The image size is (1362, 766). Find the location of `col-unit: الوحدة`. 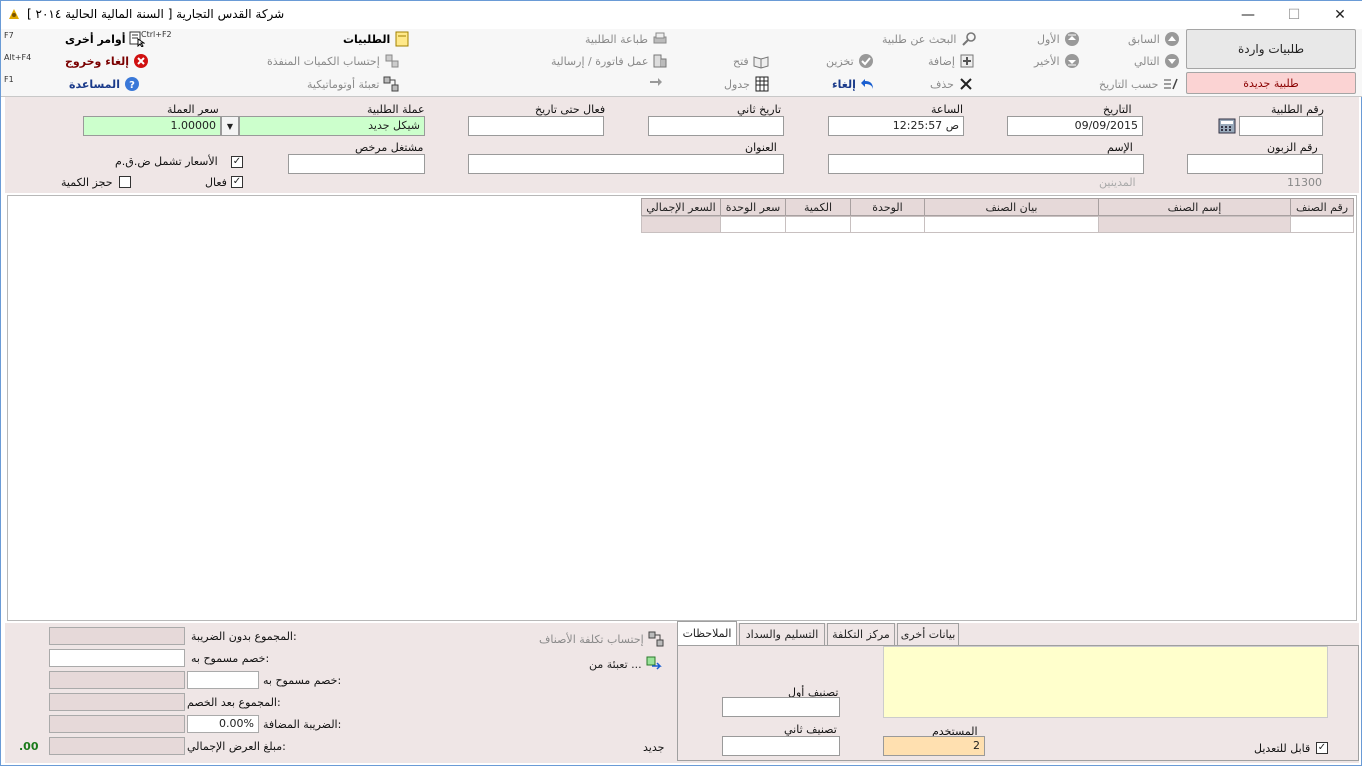

col-unit: الوحدة is located at coordinates (887, 207).